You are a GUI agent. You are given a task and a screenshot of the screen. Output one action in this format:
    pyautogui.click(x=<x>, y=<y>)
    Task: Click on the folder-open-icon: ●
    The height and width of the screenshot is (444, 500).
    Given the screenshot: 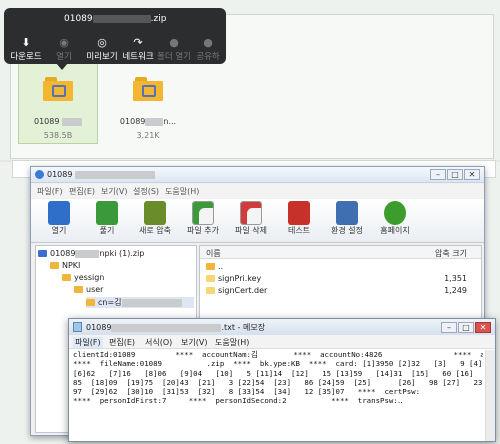 What is the action you would take?
    pyautogui.click(x=174, y=42)
    